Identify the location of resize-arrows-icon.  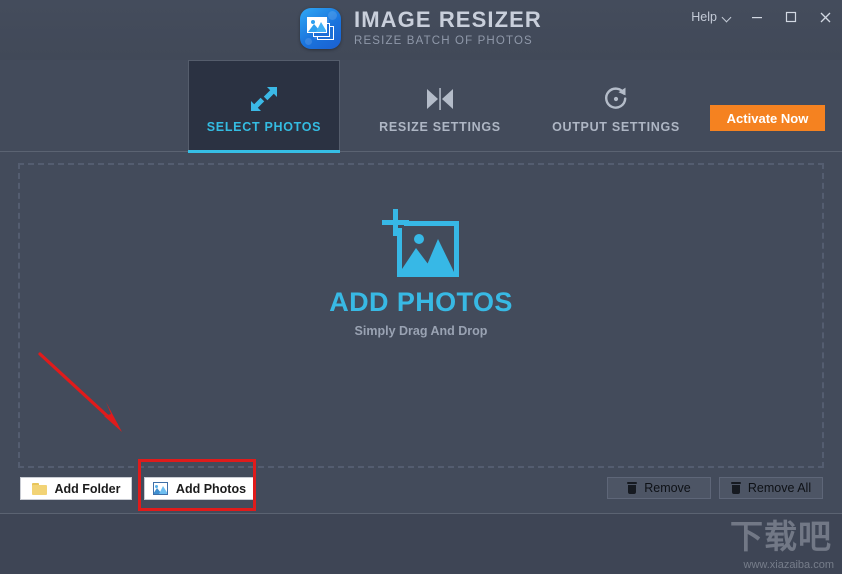
(264, 96).